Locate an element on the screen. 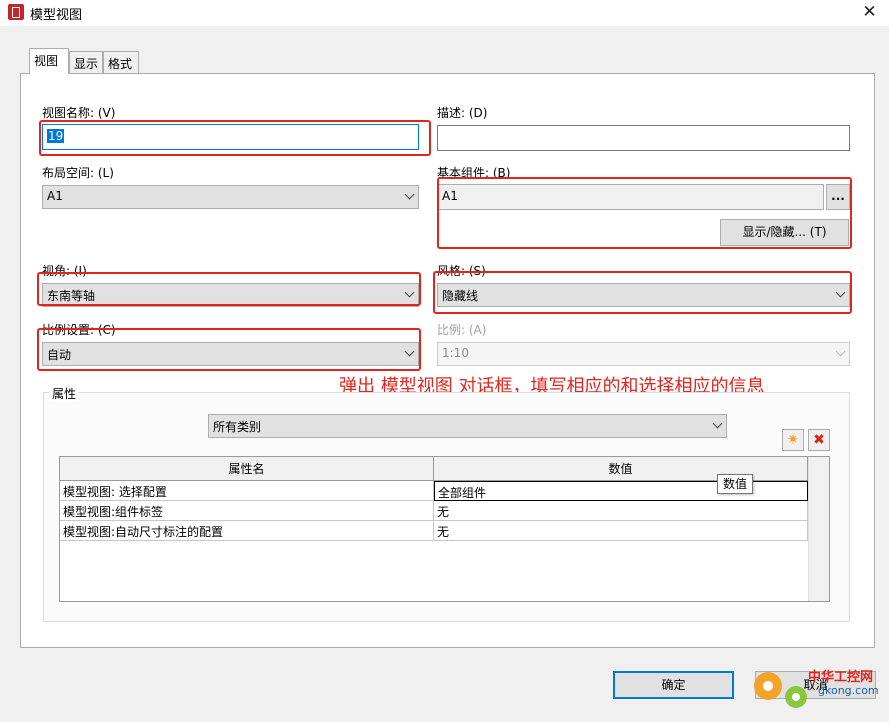 This screenshot has height=722, width=889. table-row-name: 模型视图: 选择配置 is located at coordinates (247, 491).